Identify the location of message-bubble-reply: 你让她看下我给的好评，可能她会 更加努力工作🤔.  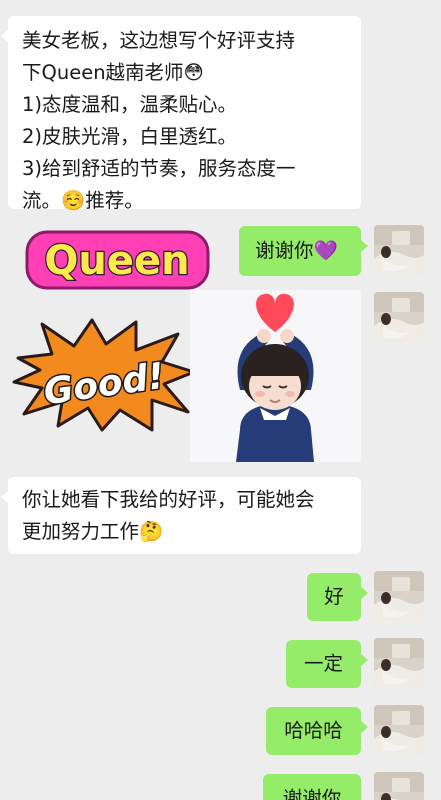
(181, 515).